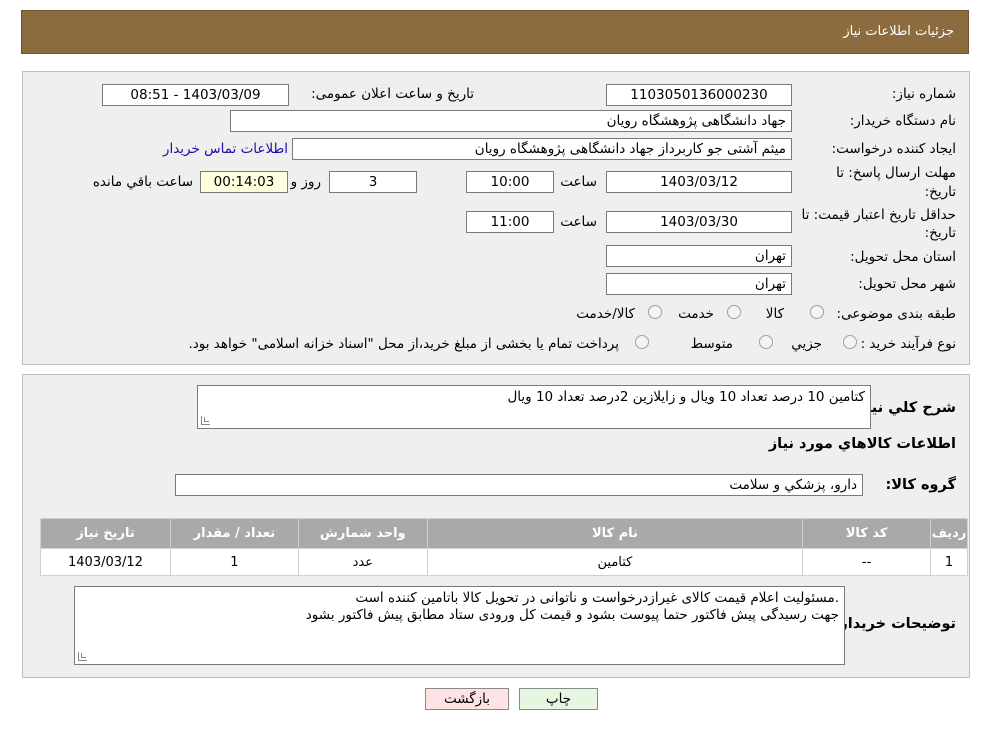 The width and height of the screenshot is (985, 733). What do you see at coordinates (105, 562) in the screenshot?
I see `cell-need-date: 1403/03/12` at bounding box center [105, 562].